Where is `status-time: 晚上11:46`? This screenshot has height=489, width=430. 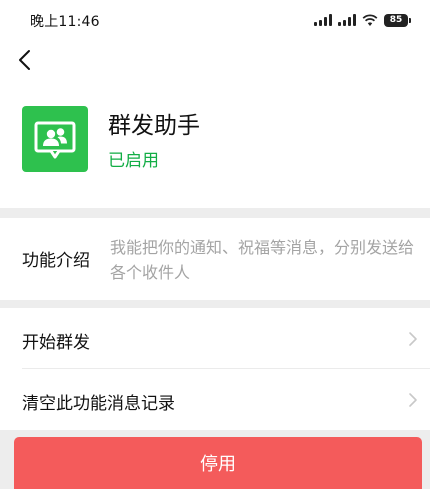
status-time: 晚上11:46 is located at coordinates (65, 22).